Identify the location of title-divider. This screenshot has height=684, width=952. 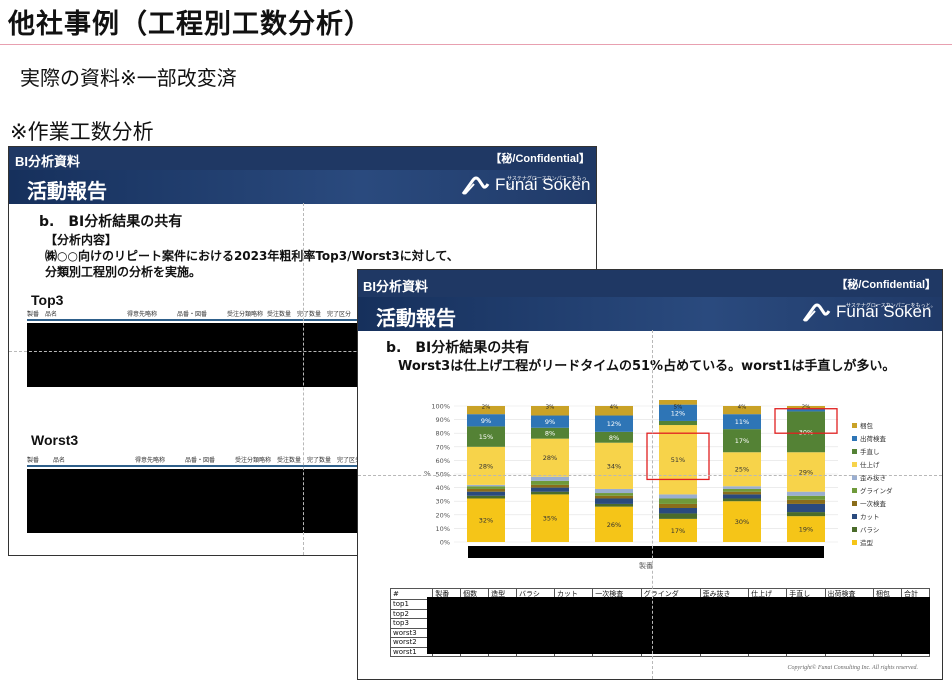
(476, 44).